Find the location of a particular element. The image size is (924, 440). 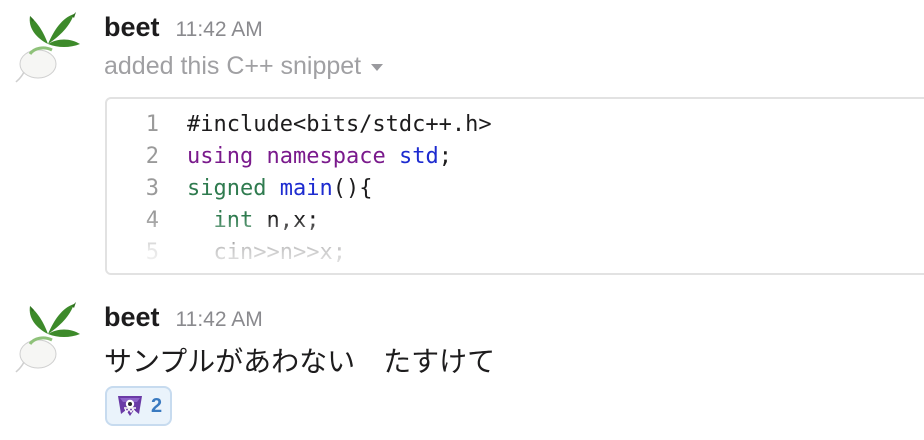

code-line: 4 int n,x; is located at coordinates (515, 221).